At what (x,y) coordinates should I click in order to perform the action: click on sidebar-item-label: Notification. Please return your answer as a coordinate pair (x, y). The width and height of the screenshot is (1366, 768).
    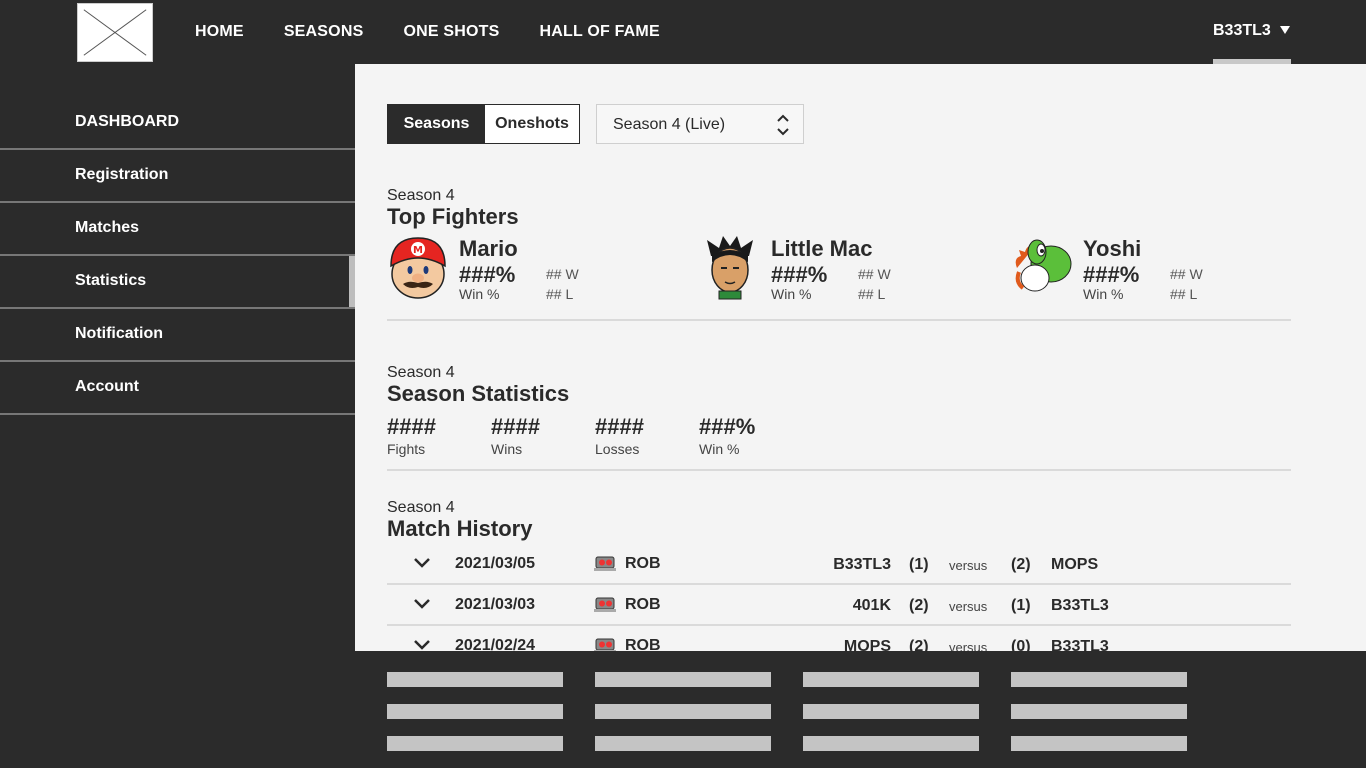
    Looking at the image, I should click on (119, 333).